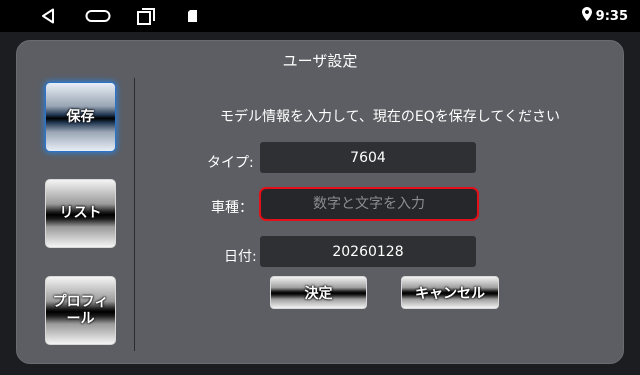 This screenshot has width=640, height=375. Describe the element at coordinates (320, 16) in the screenshot. I see `status-bar: 9:35` at that location.